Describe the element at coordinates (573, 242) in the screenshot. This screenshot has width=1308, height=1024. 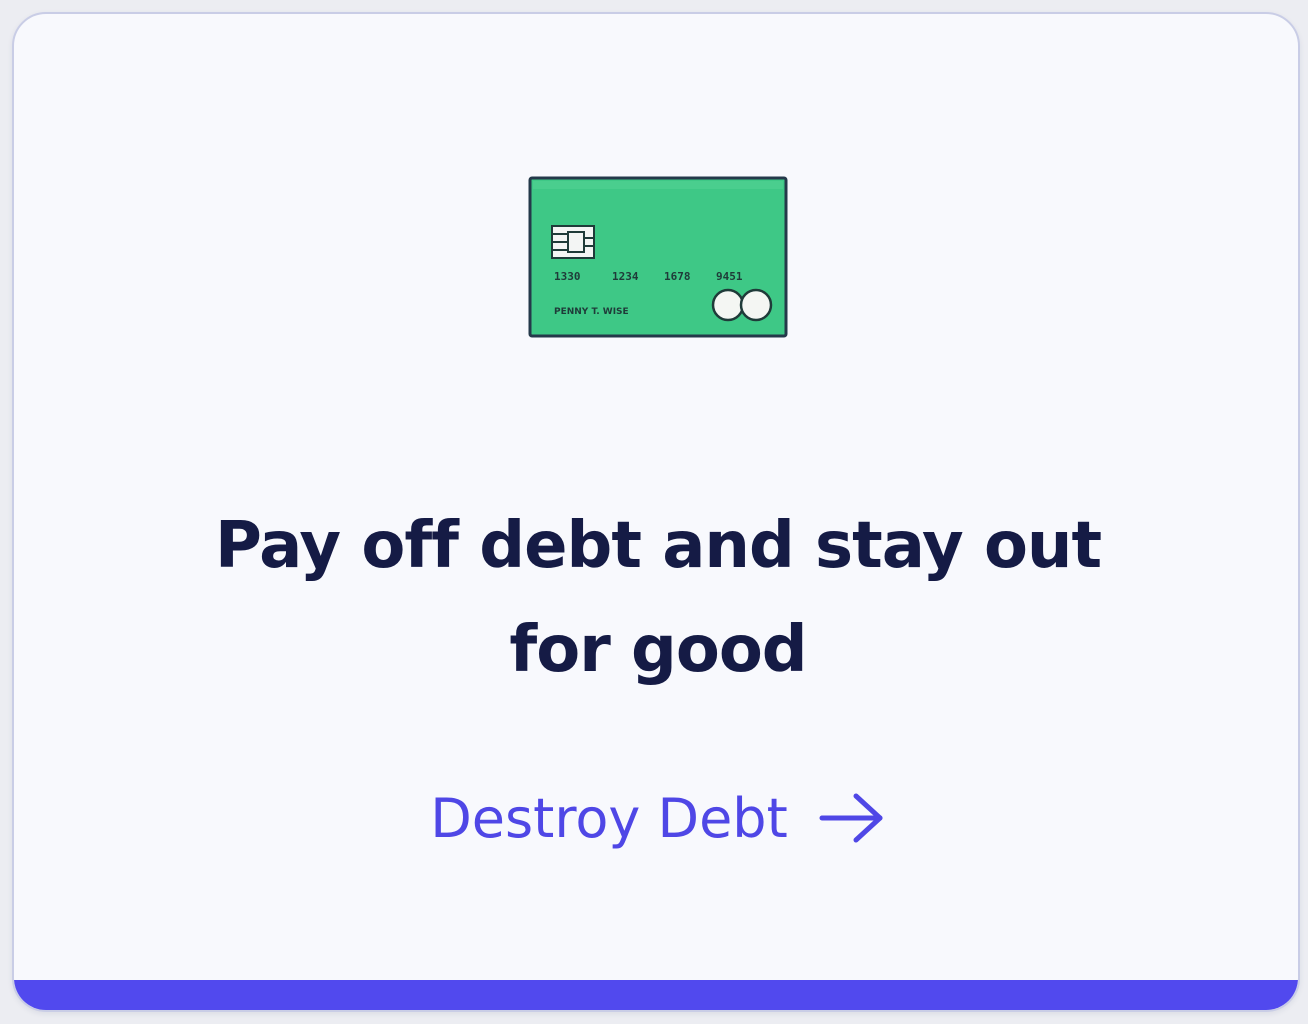
I see `card-chip` at that location.